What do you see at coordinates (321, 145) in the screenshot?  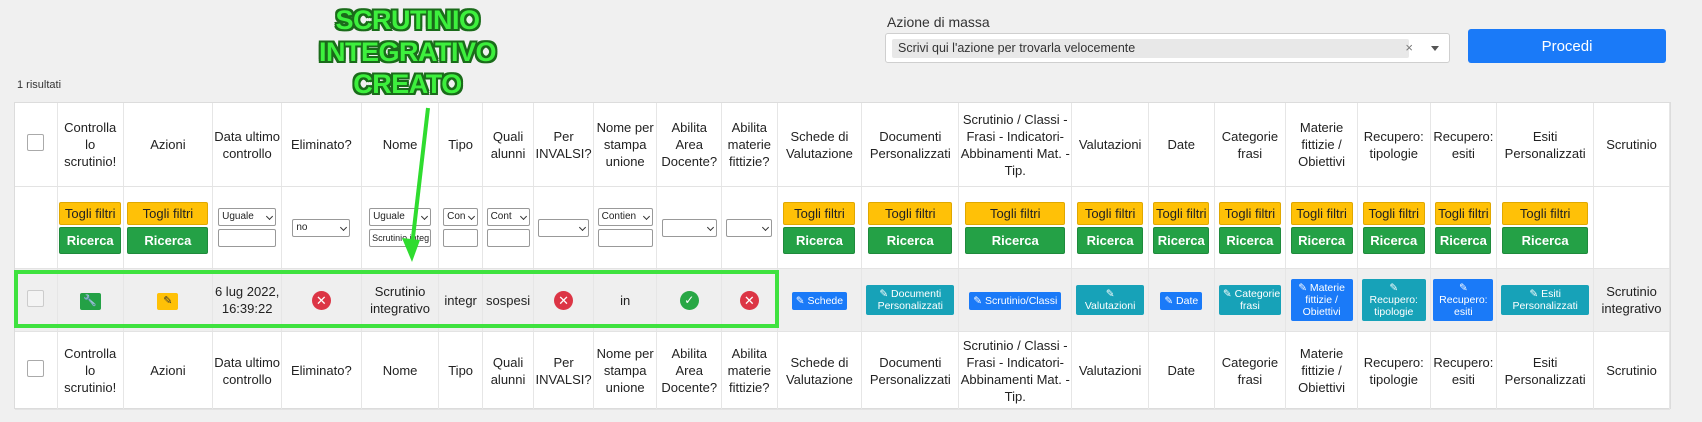 I see `header-eliminato: Eliminato?` at bounding box center [321, 145].